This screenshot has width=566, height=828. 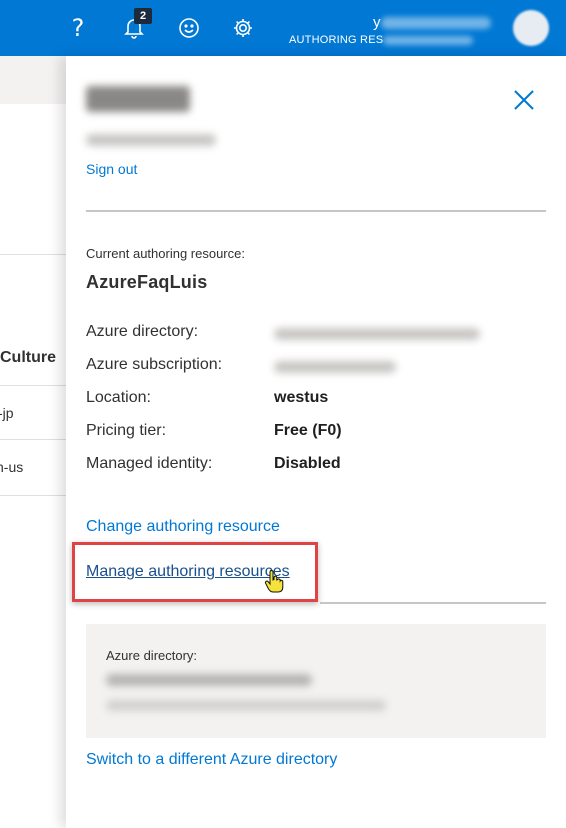 I want to click on directory-name-redacted, so click(x=209, y=680).